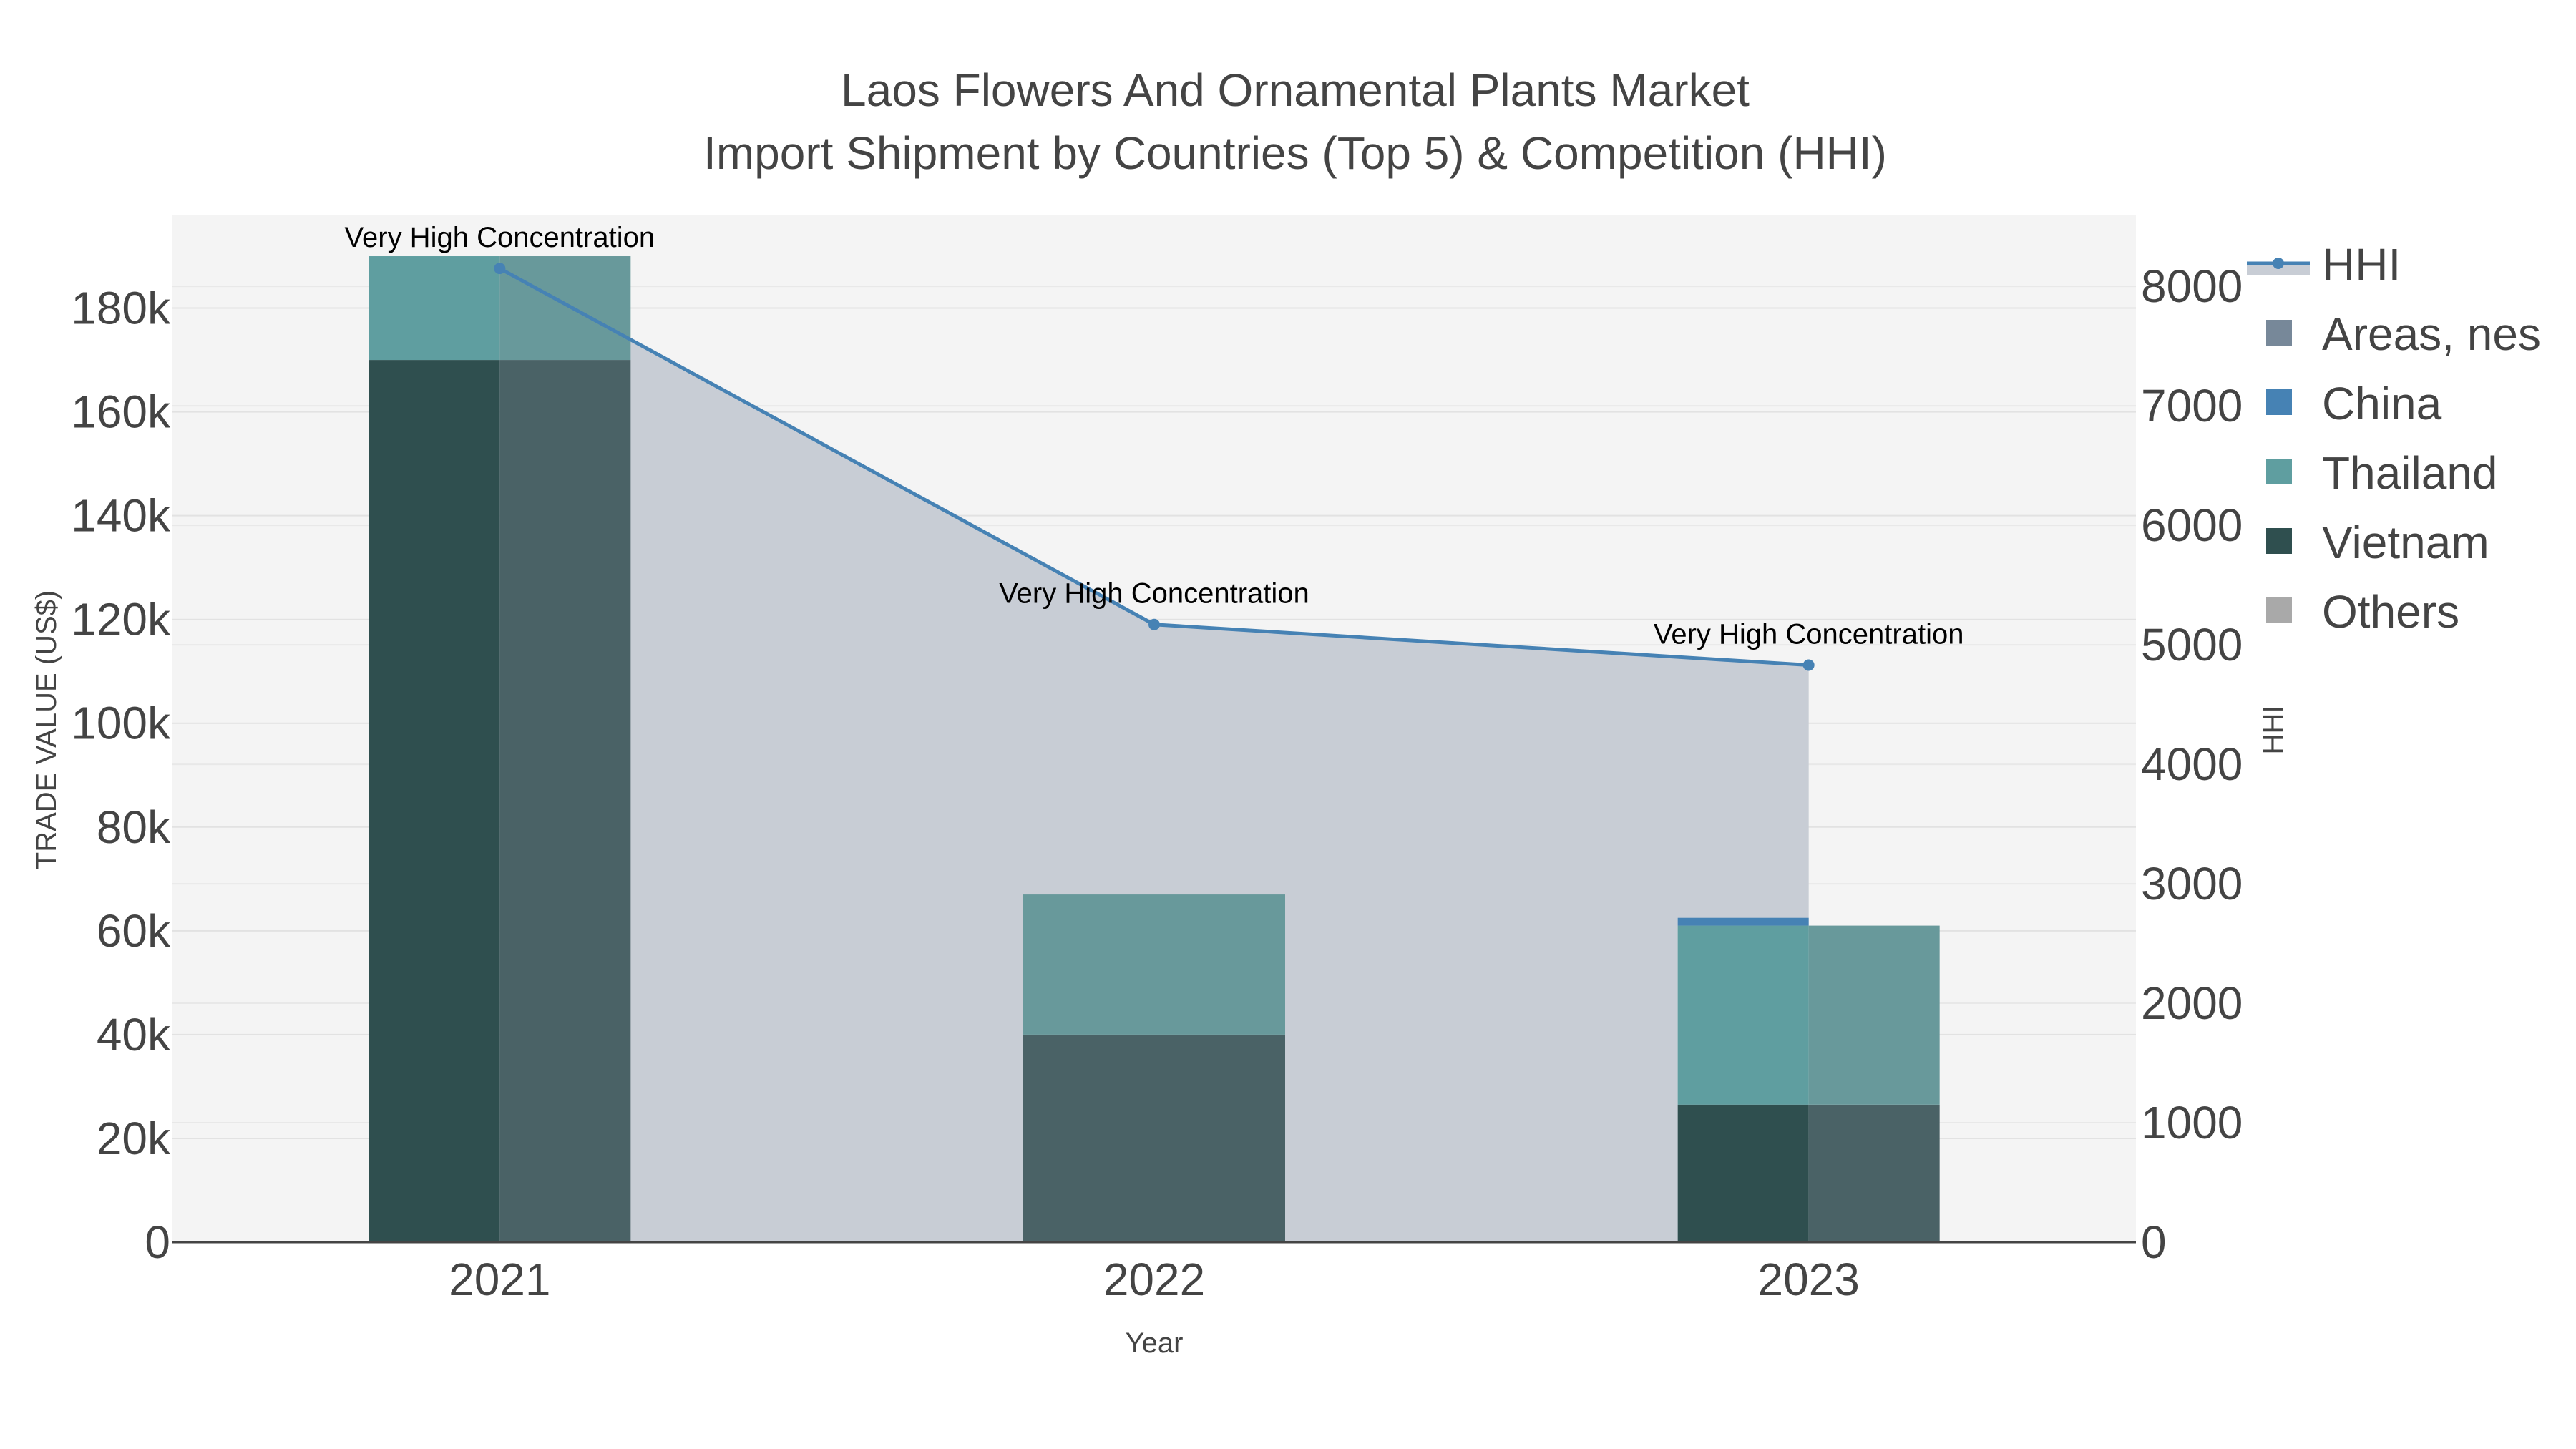 The width and height of the screenshot is (2576, 1449). I want to click on y-axis-title: TRADE VALUE (US$), so click(46, 729).